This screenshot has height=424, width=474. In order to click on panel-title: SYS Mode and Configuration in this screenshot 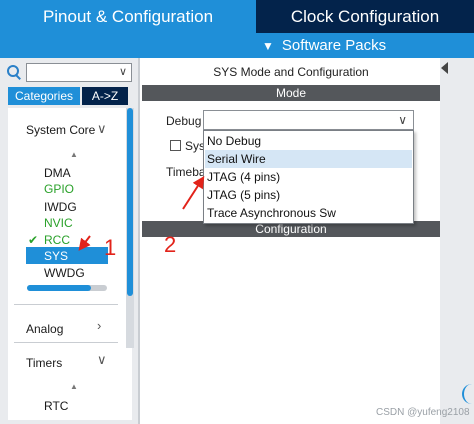, I will do `click(291, 72)`.